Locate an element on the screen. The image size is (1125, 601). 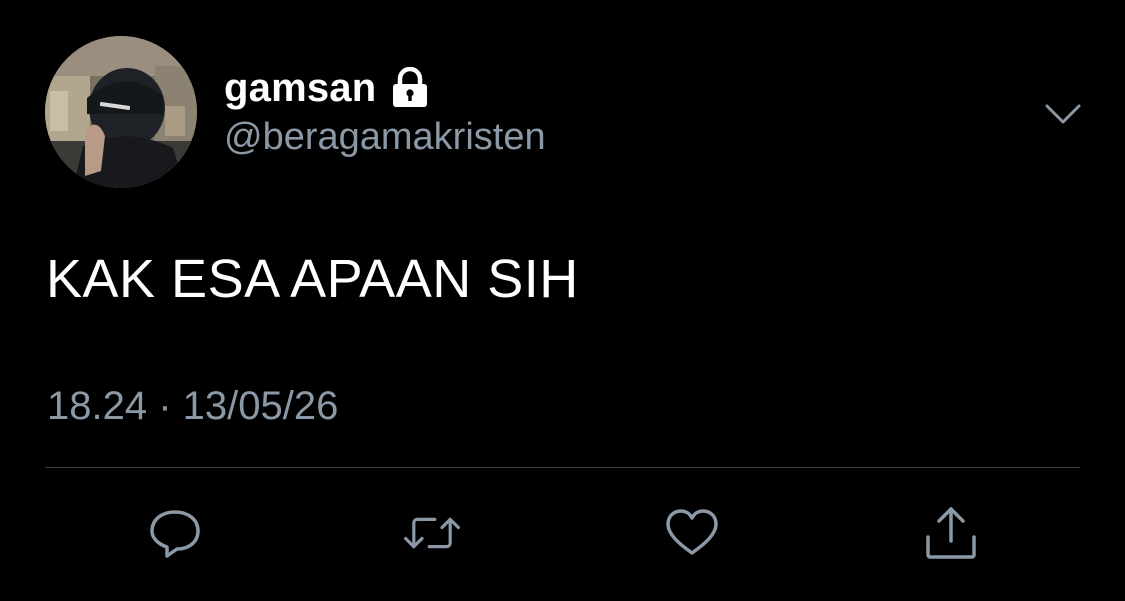
retweet-icon is located at coordinates (432, 533).